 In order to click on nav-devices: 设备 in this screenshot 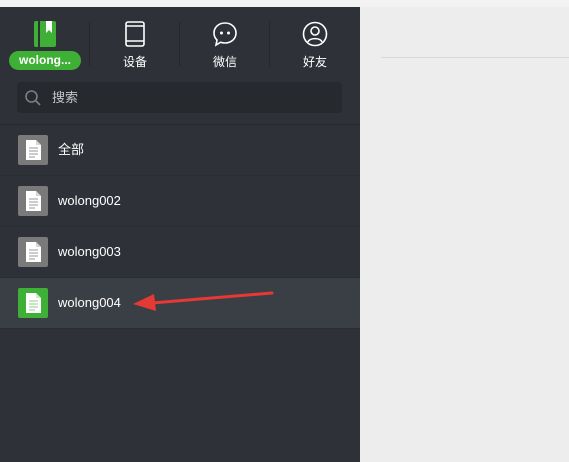, I will do `click(135, 40)`.